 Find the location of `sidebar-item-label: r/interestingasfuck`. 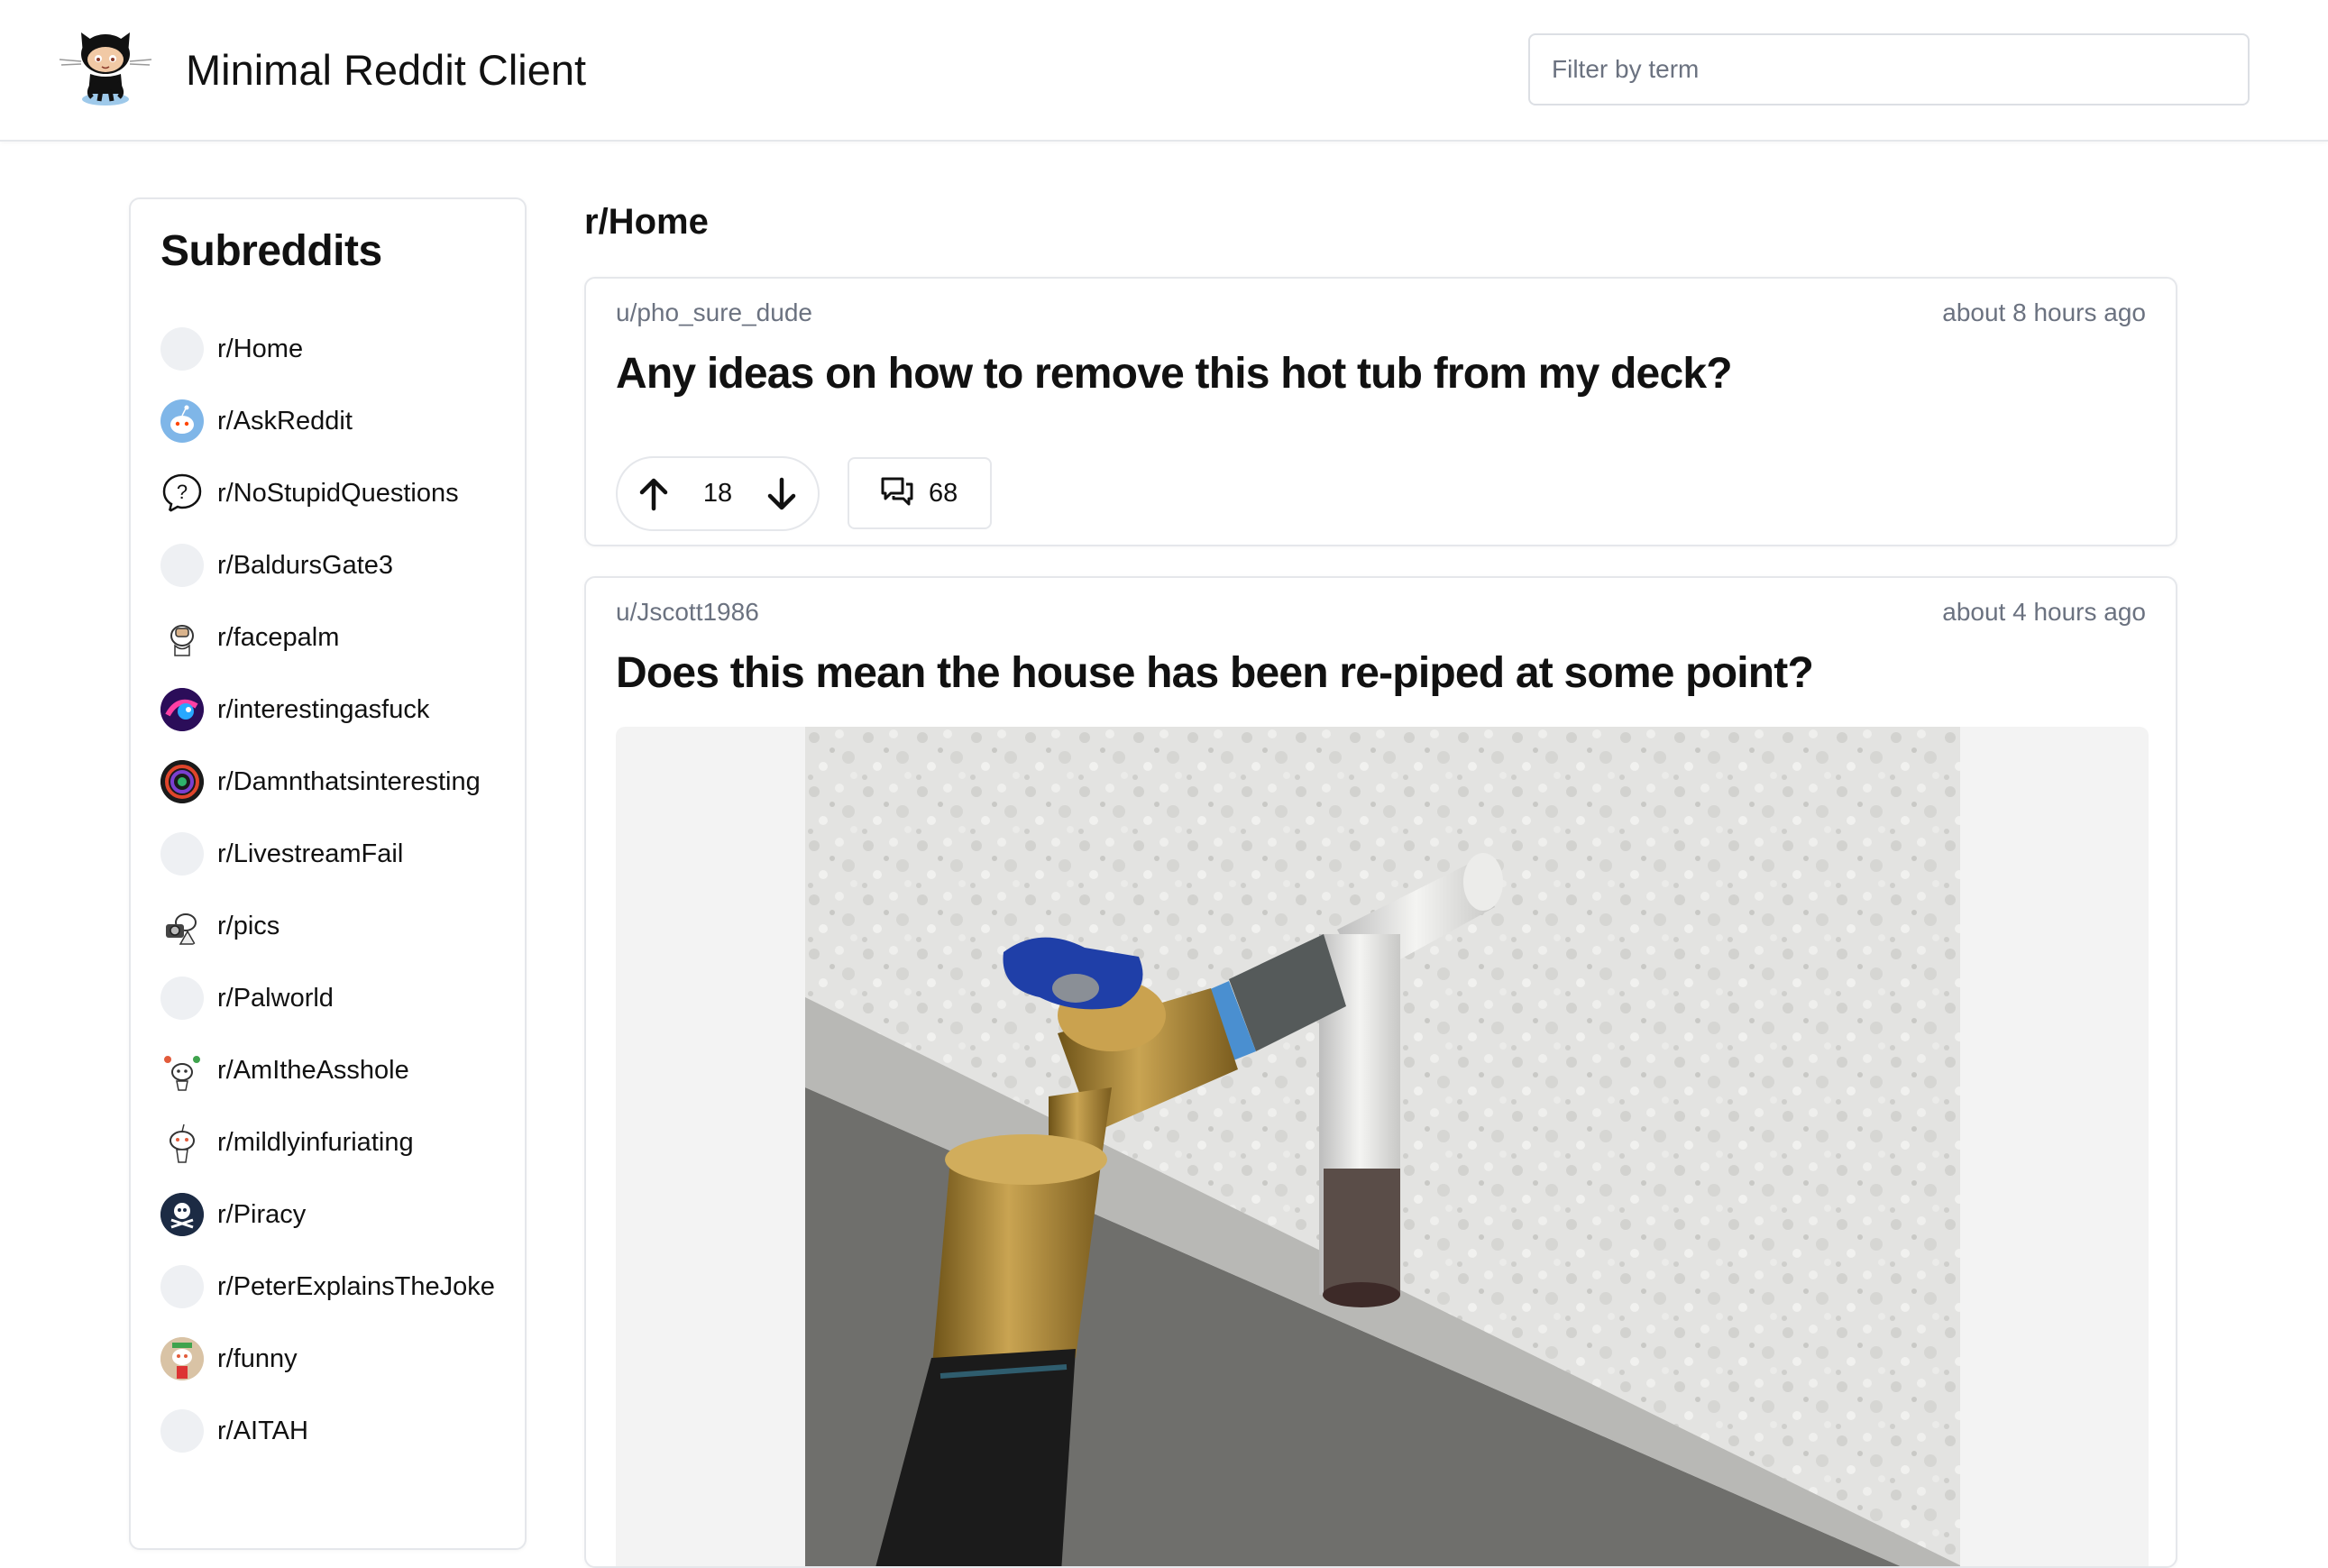

sidebar-item-label: r/interestingasfuck is located at coordinates (323, 709).